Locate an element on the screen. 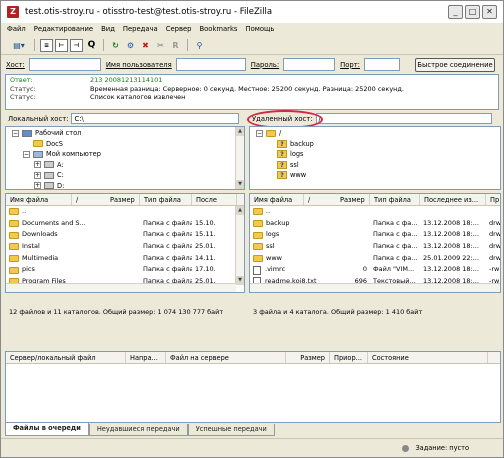 This screenshot has width=504, height=458. toggle-queue-icon: Q is located at coordinates (91, 45).